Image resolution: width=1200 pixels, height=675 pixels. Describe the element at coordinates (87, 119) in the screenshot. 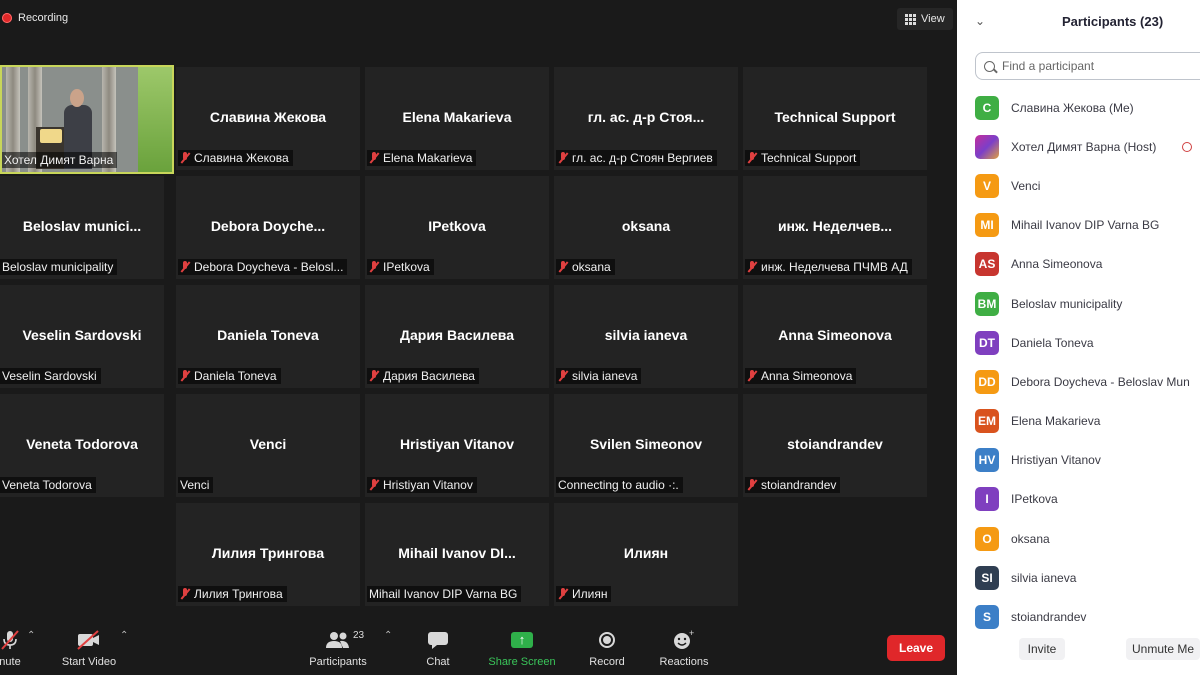

I see `video-tile-host: Хотел Димят Варна` at that location.